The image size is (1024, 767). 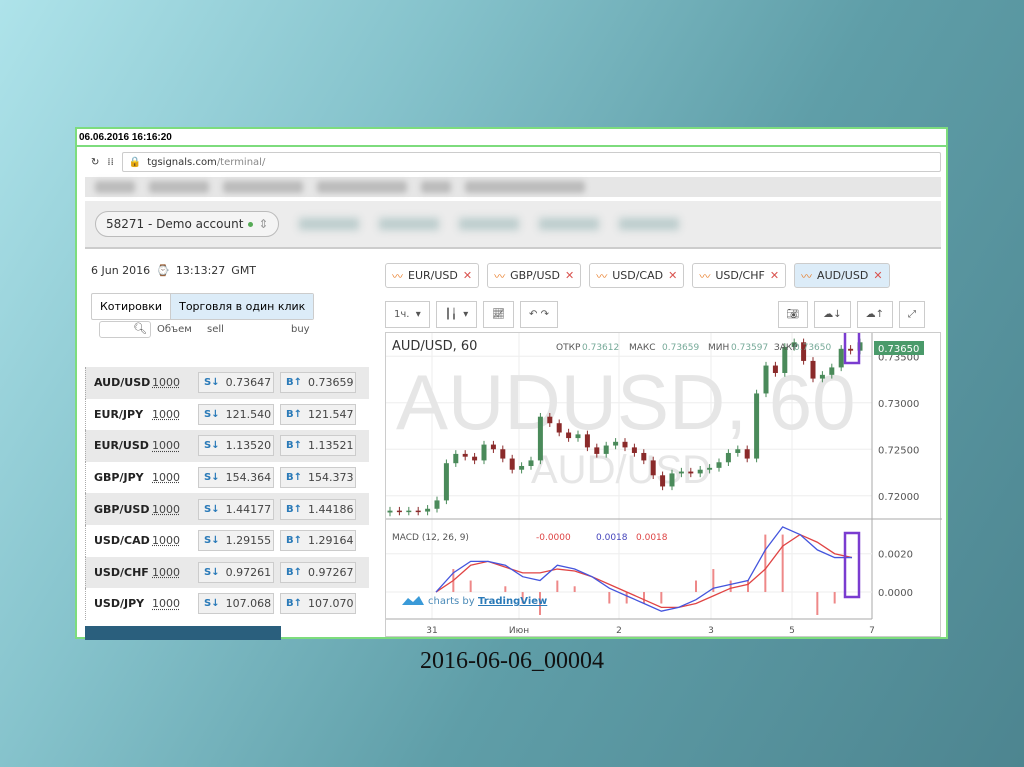 I want to click on tradingview-link: TradingView, so click(x=512, y=601).